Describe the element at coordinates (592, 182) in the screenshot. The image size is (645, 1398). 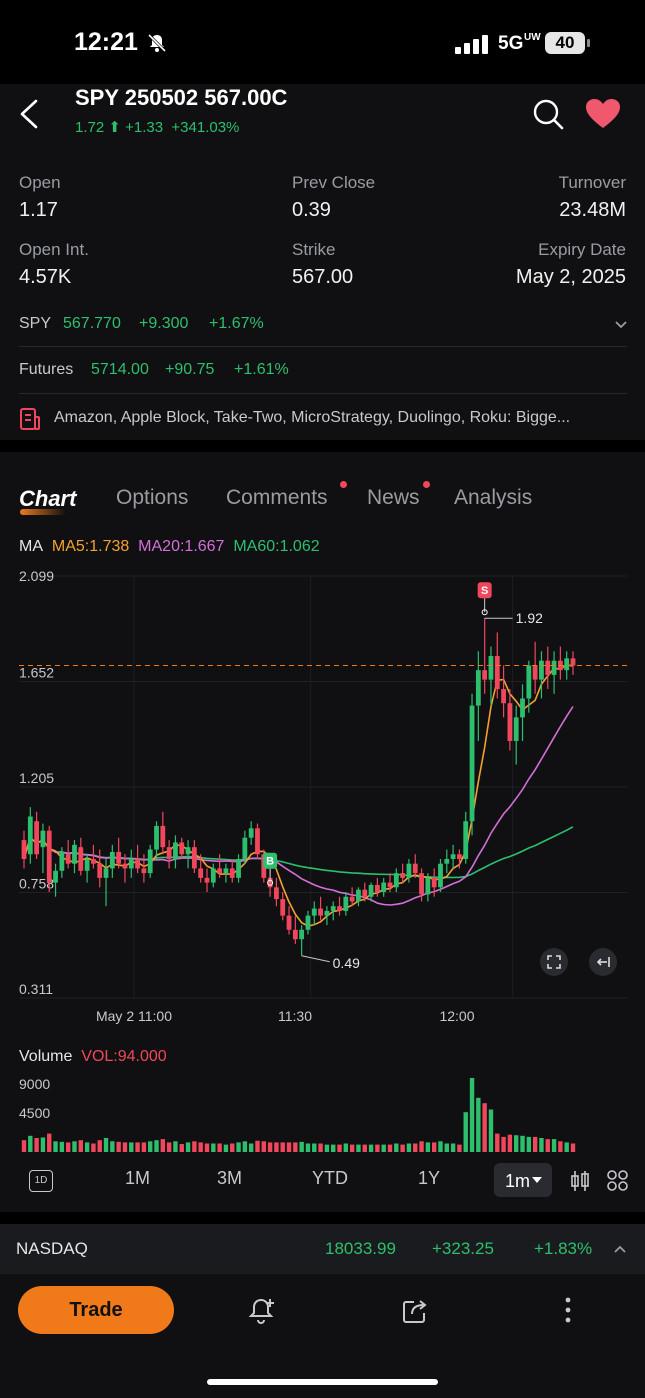
I see `stat-label-turnover: Turnover` at that location.